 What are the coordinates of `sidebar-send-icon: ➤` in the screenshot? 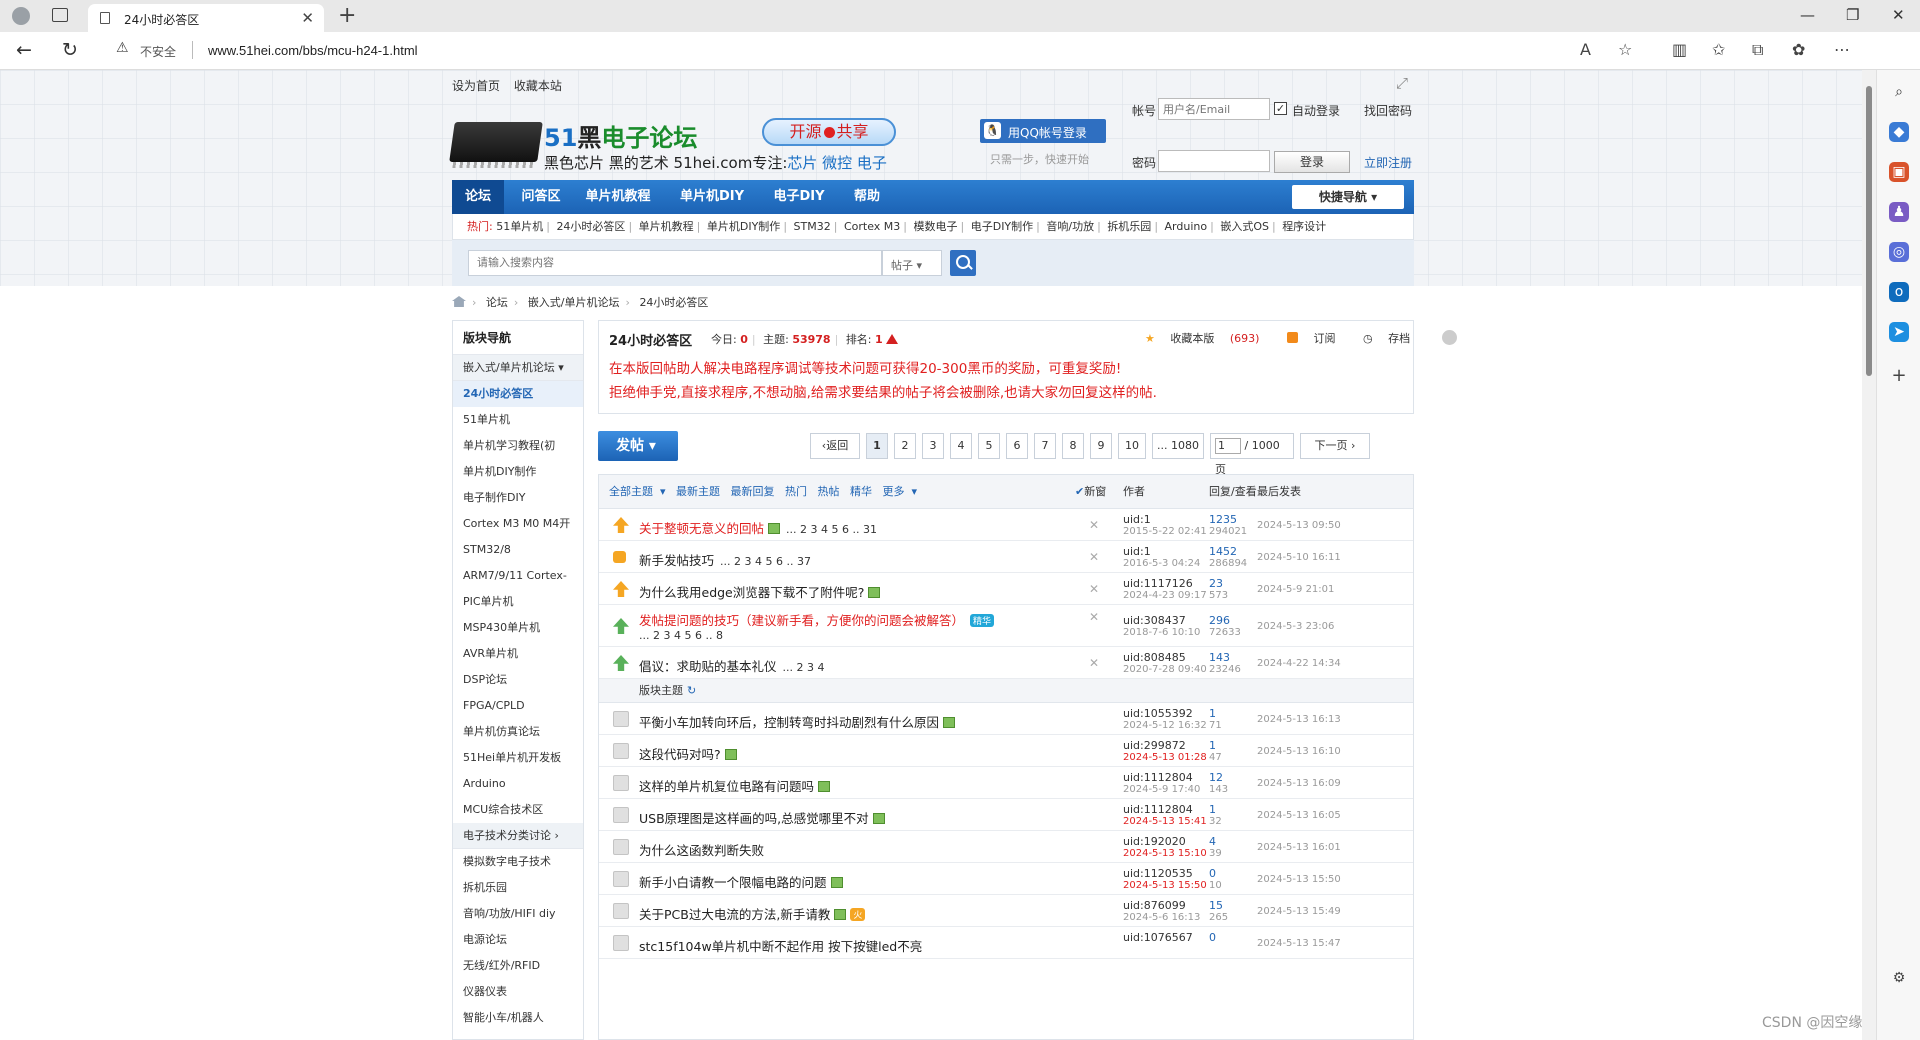 It's located at (1899, 332).